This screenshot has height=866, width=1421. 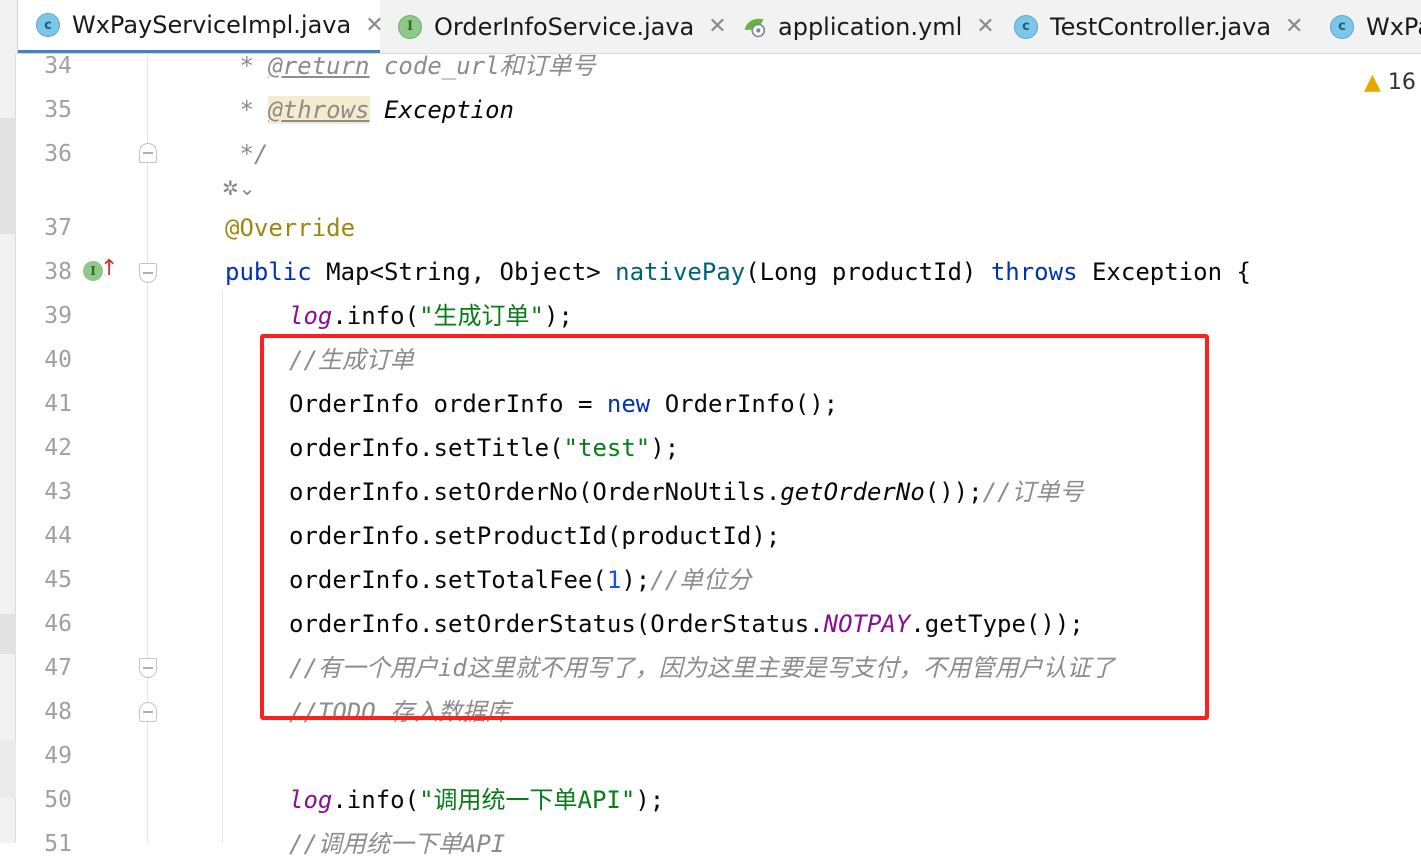 I want to click on indent-guide, so click(x=222, y=566).